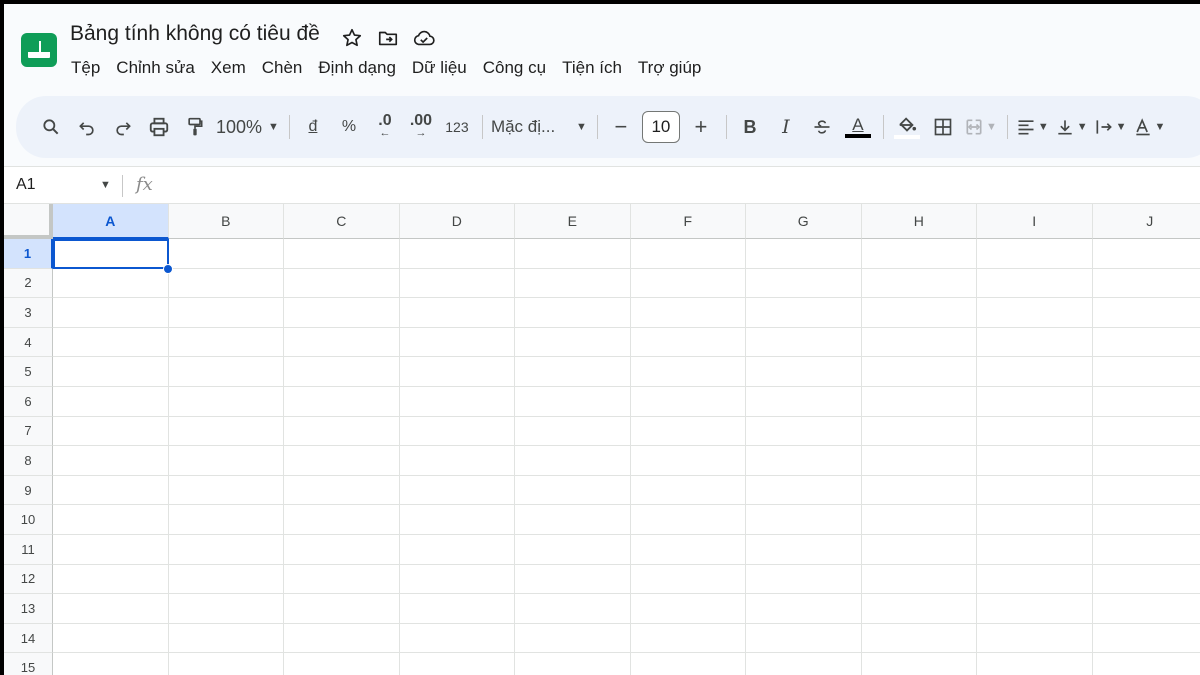 The height and width of the screenshot is (675, 1200). I want to click on menu-data: Dữ liệu, so click(439, 68).